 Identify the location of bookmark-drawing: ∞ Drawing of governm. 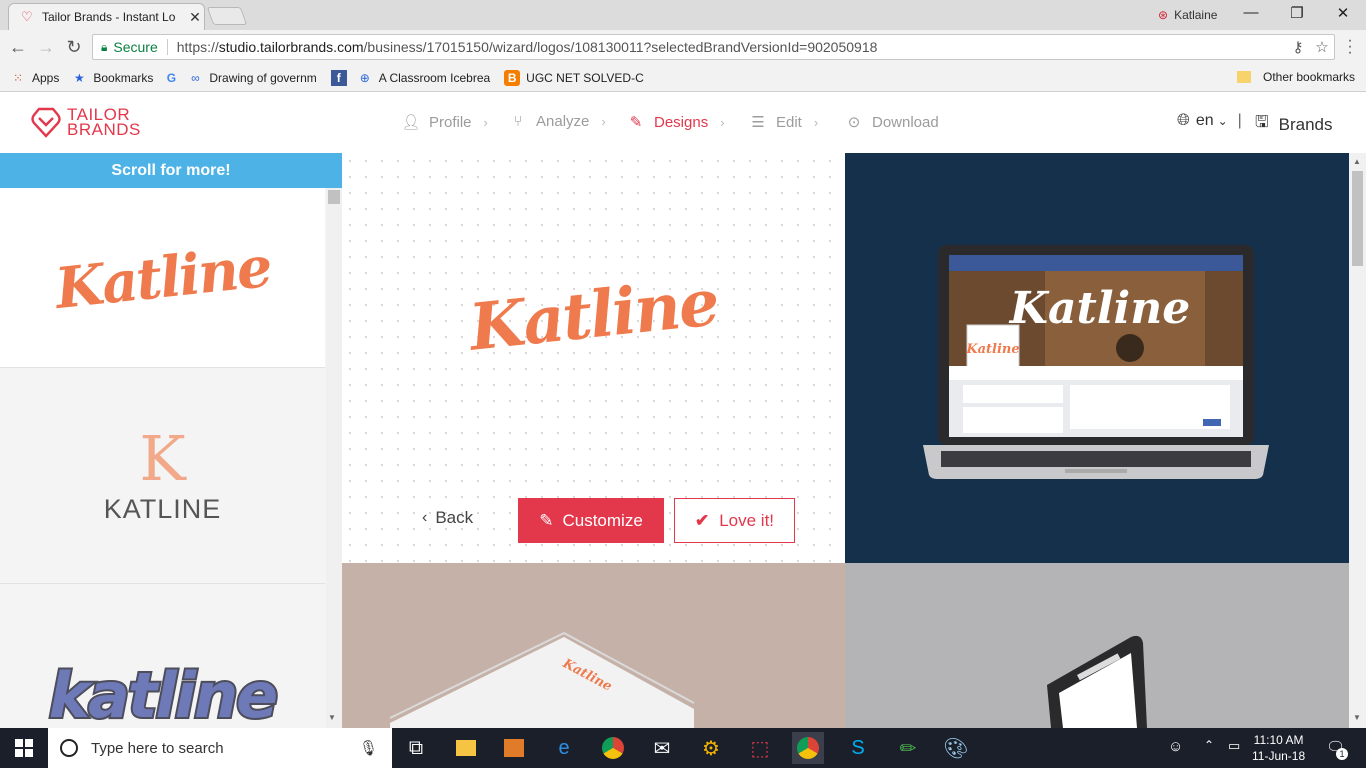
(252, 78).